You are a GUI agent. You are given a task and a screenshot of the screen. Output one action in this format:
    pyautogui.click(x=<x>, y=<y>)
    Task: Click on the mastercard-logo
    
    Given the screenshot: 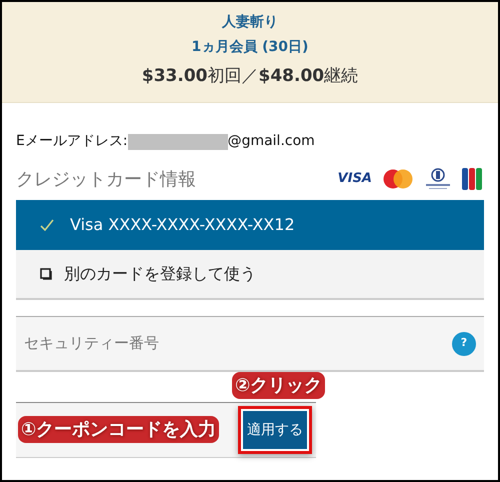 What is the action you would take?
    pyautogui.click(x=398, y=179)
    